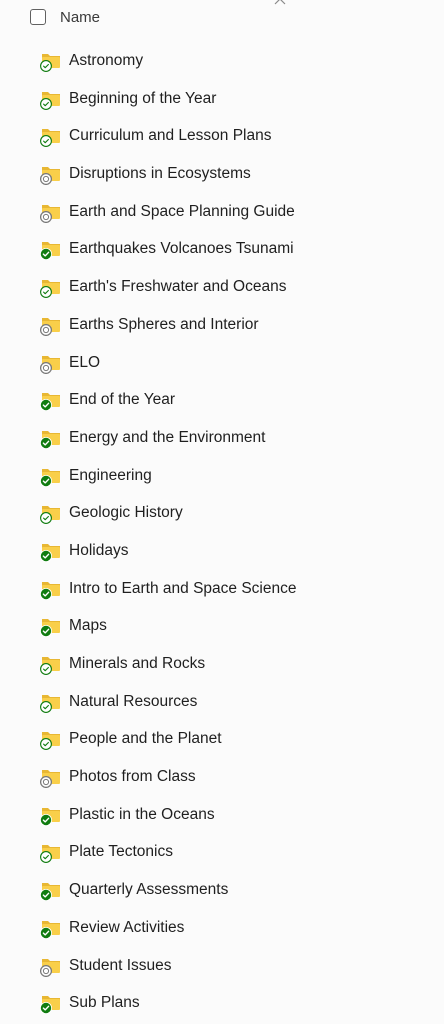  What do you see at coordinates (145, 739) in the screenshot?
I see `folder-name: People and the Planet` at bounding box center [145, 739].